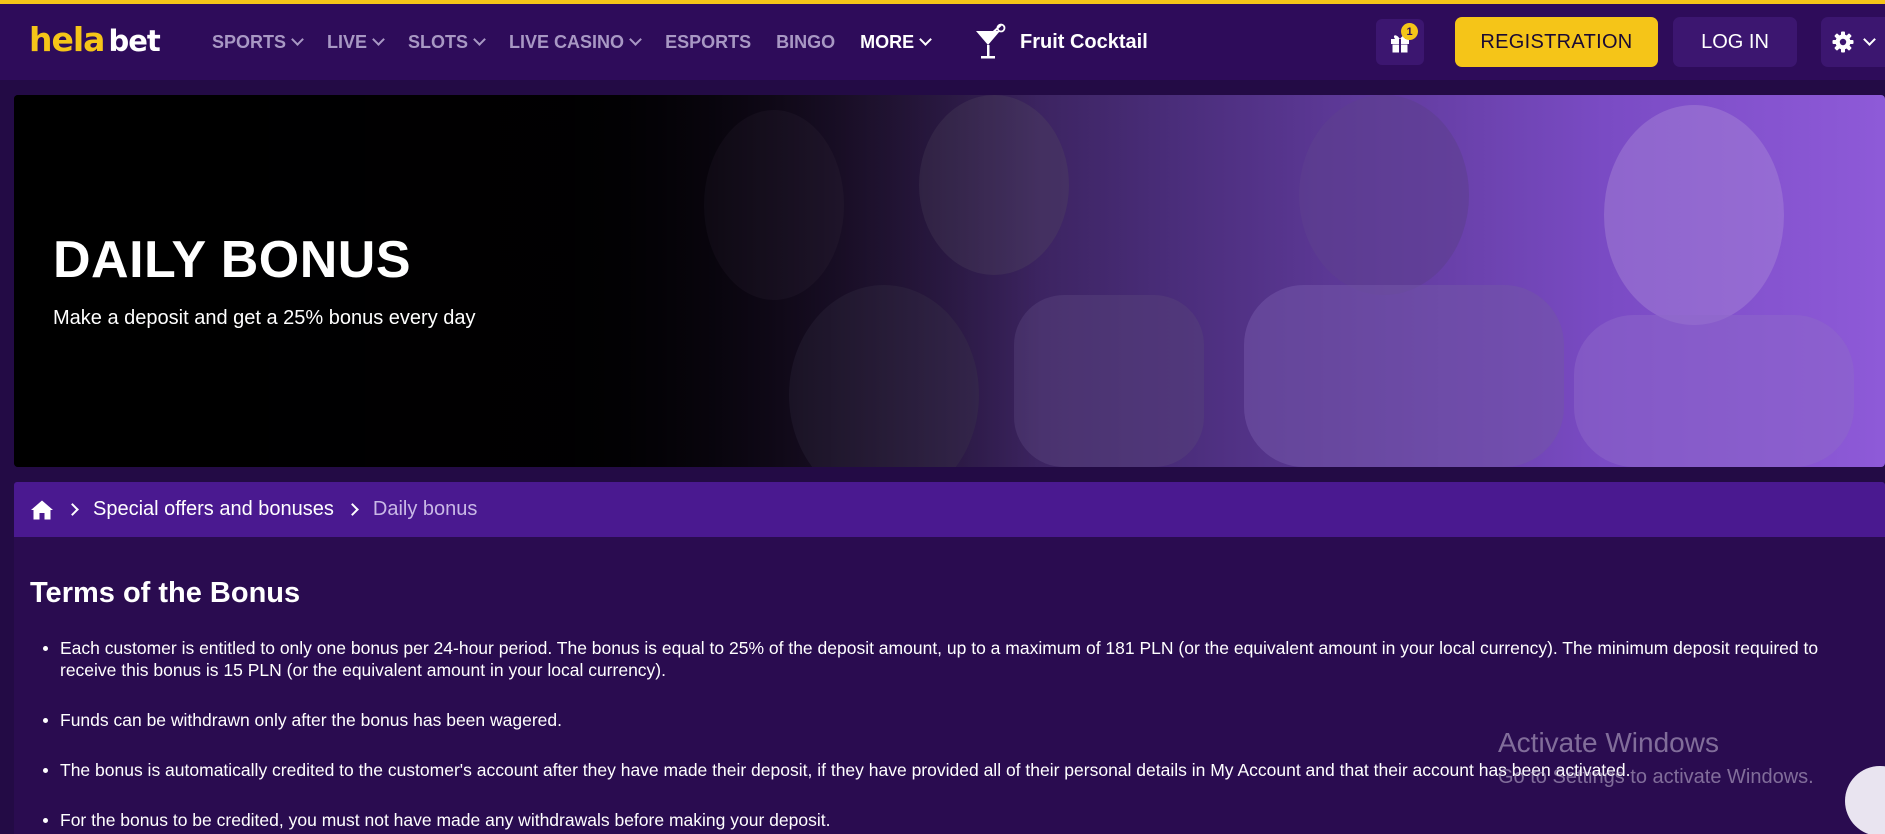 This screenshot has width=1885, height=834. What do you see at coordinates (1656, 777) in the screenshot?
I see `windows-activation-subtitle: Go to Settings to activate Windows.` at bounding box center [1656, 777].